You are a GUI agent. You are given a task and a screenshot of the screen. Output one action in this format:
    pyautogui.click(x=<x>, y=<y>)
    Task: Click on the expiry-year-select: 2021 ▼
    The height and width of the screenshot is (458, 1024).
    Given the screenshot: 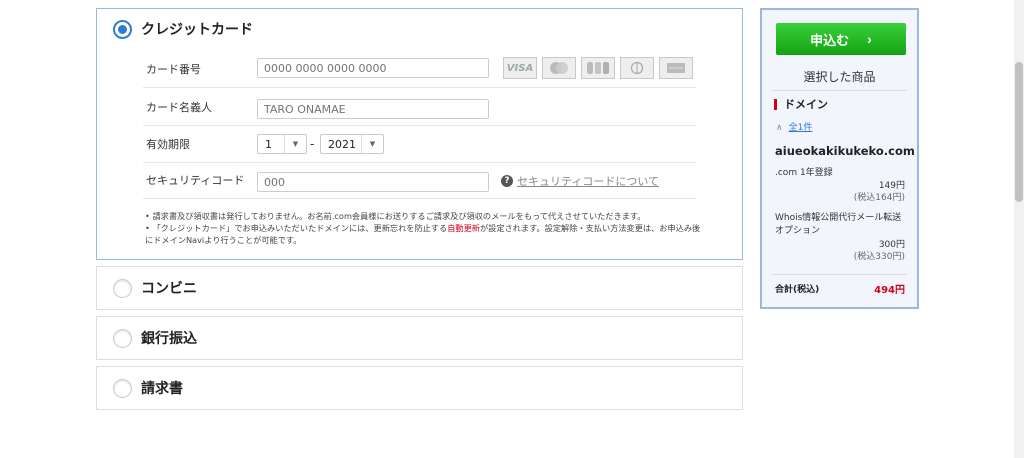 What is the action you would take?
    pyautogui.click(x=352, y=144)
    